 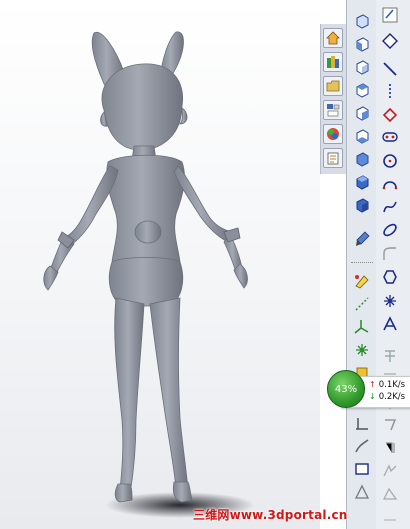 I want to click on ellipse-icon, so click(x=390, y=207).